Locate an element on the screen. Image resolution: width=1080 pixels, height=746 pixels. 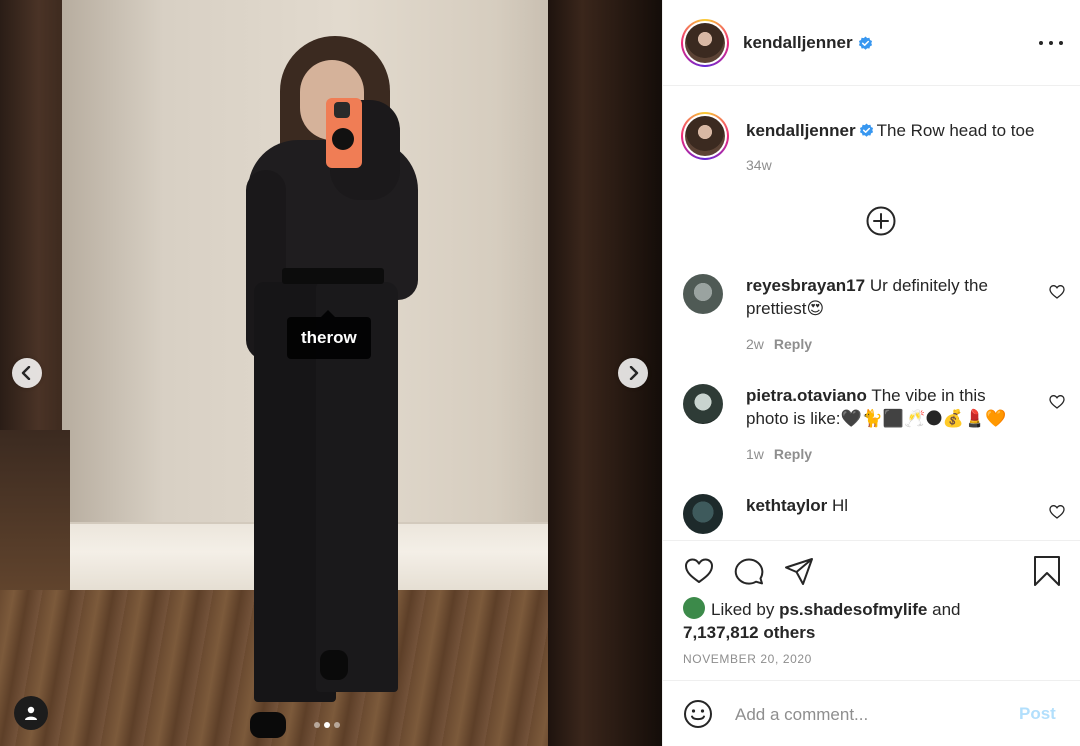
comment-input is located at coordinates (870, 715).